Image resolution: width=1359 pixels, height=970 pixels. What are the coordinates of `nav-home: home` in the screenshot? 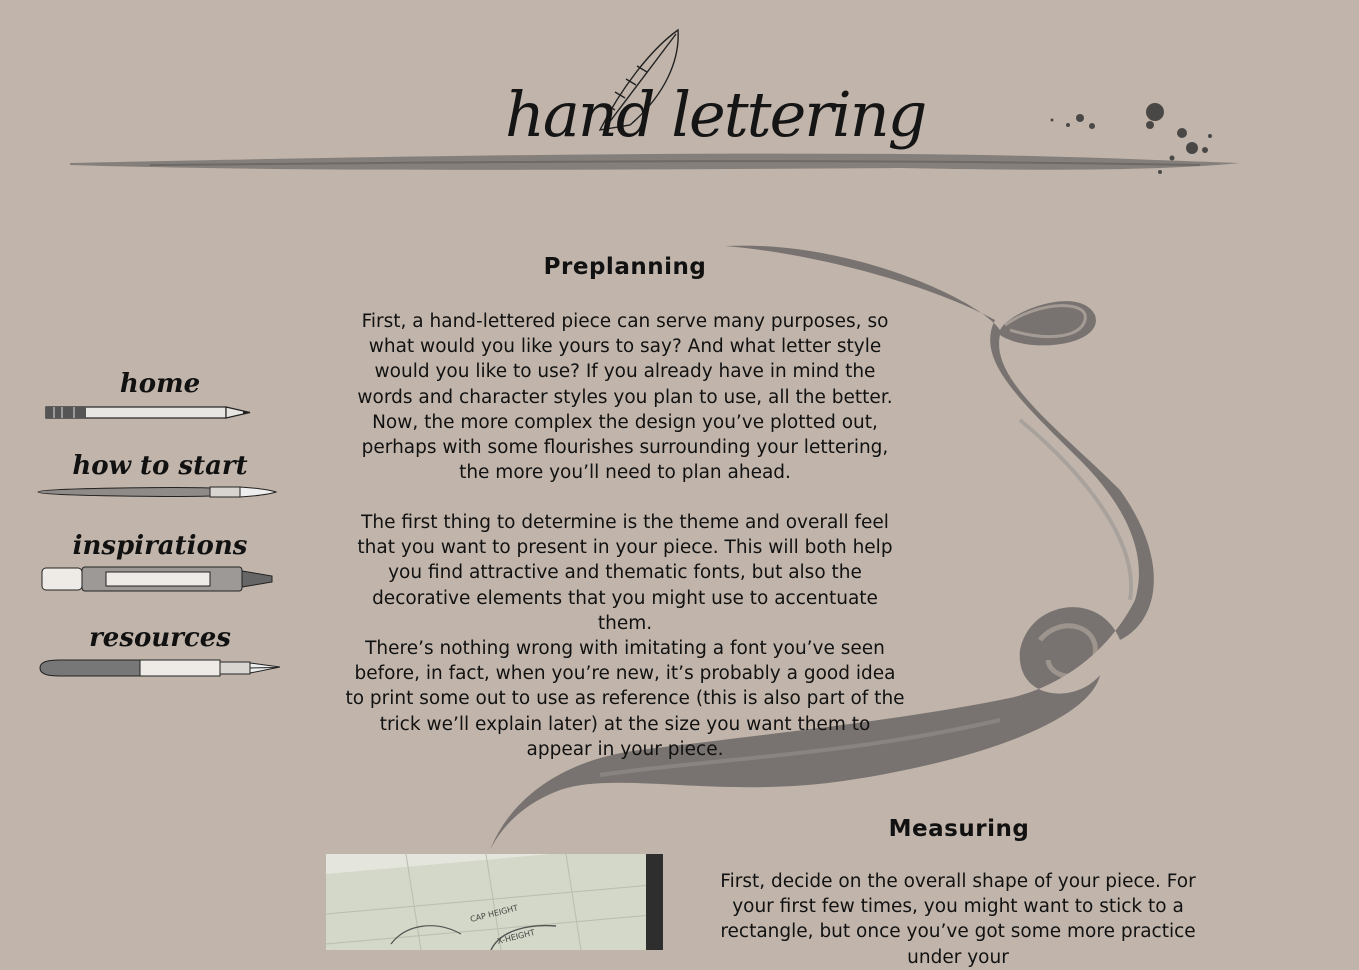 It's located at (160, 396).